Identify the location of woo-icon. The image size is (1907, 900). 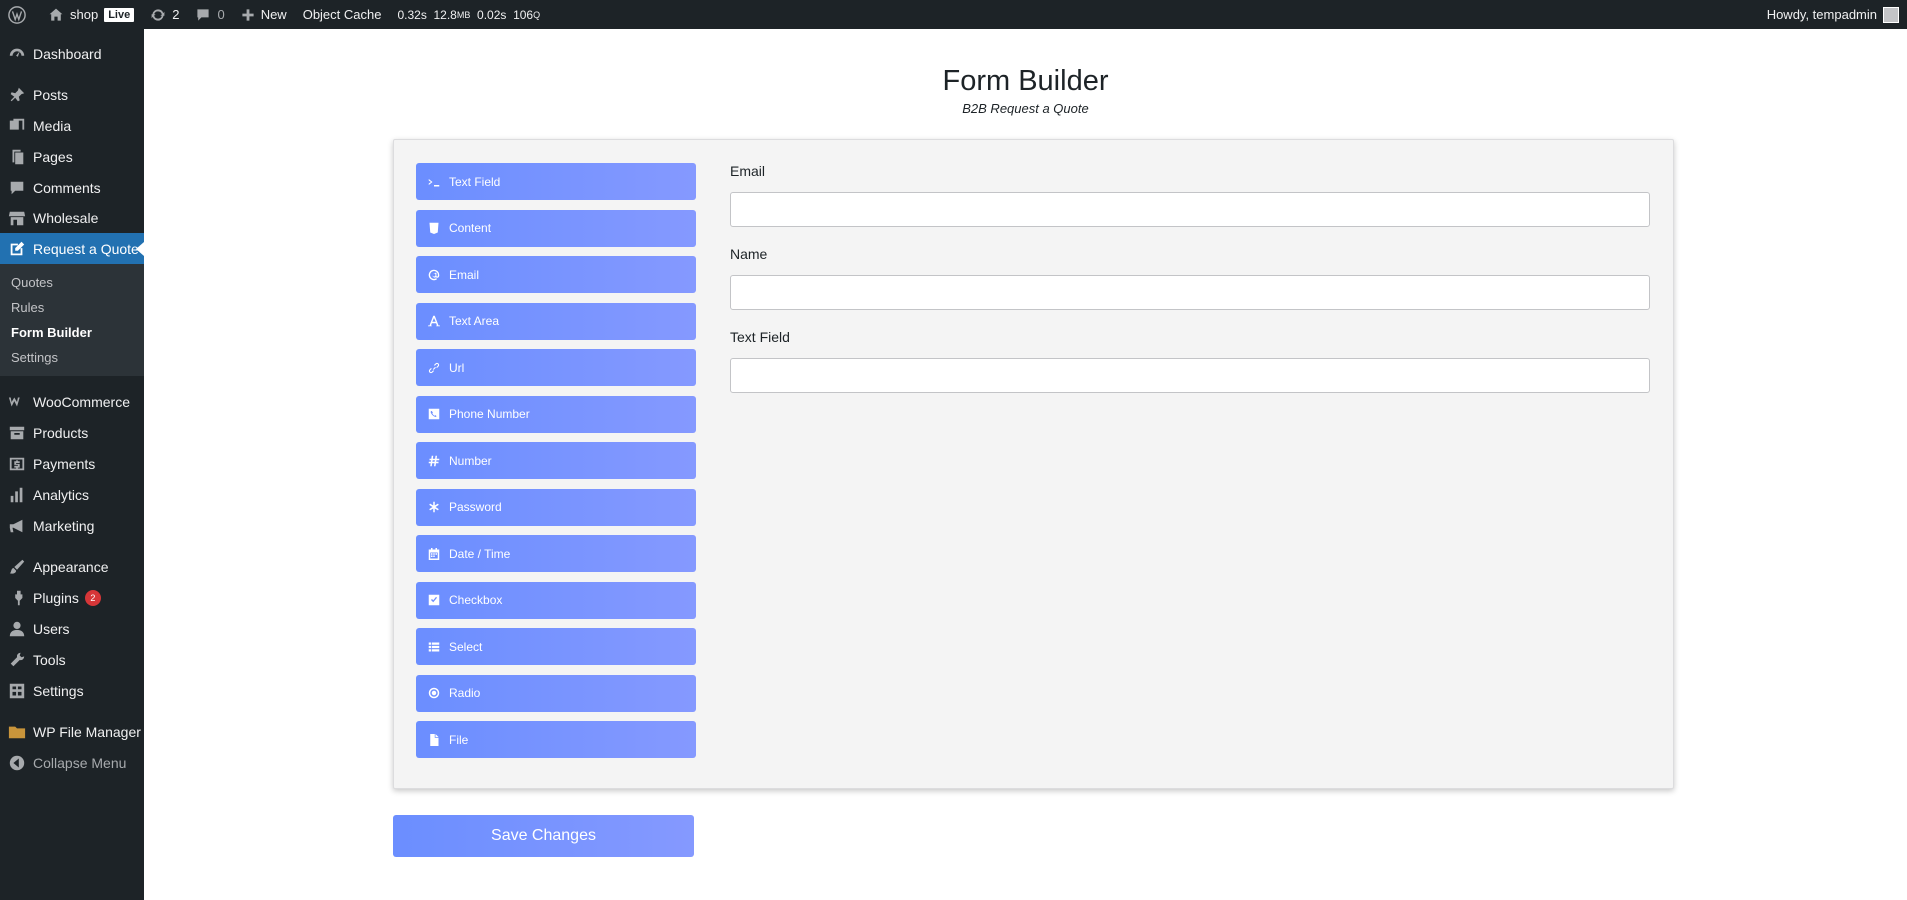
(14, 401).